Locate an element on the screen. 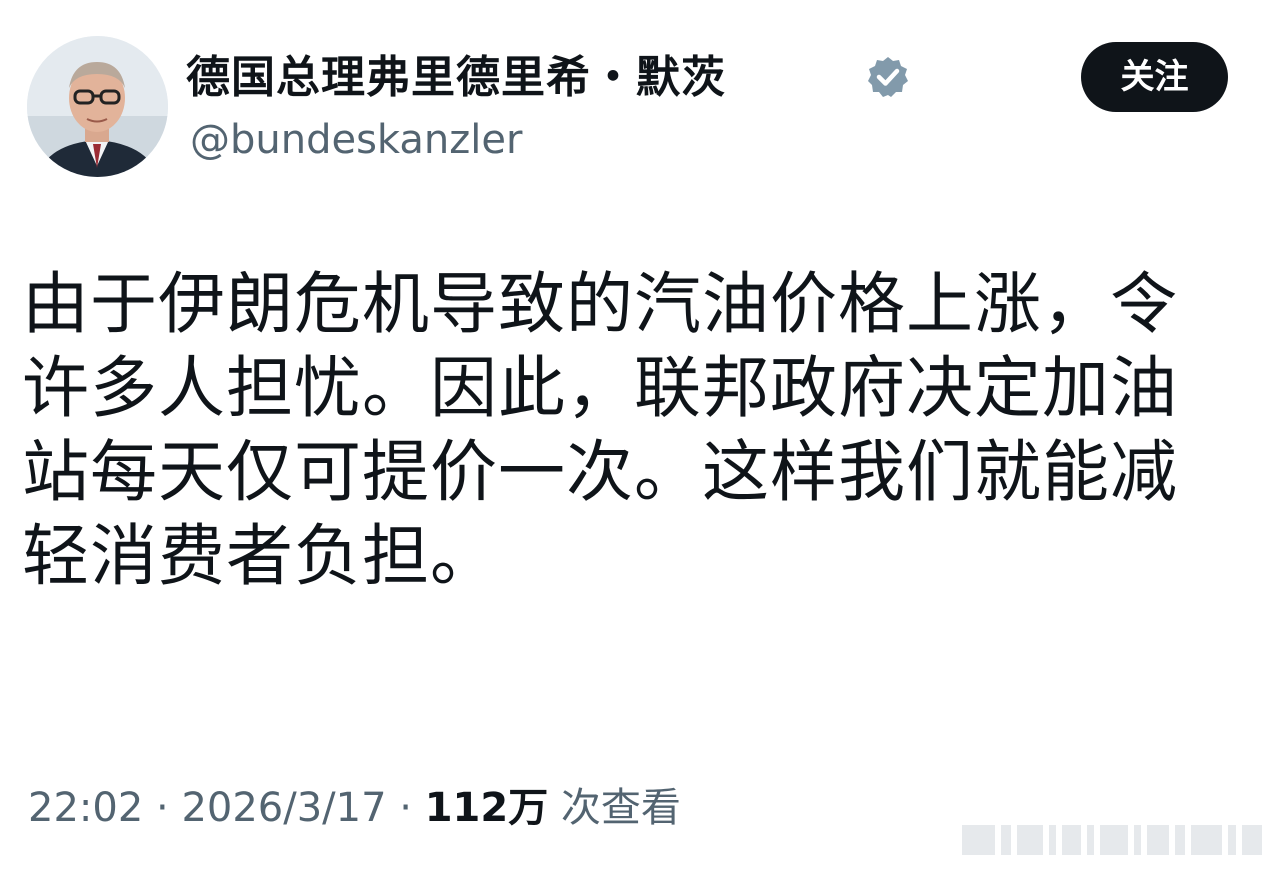 This screenshot has height=881, width=1280. avatar-photo is located at coordinates (97, 106).